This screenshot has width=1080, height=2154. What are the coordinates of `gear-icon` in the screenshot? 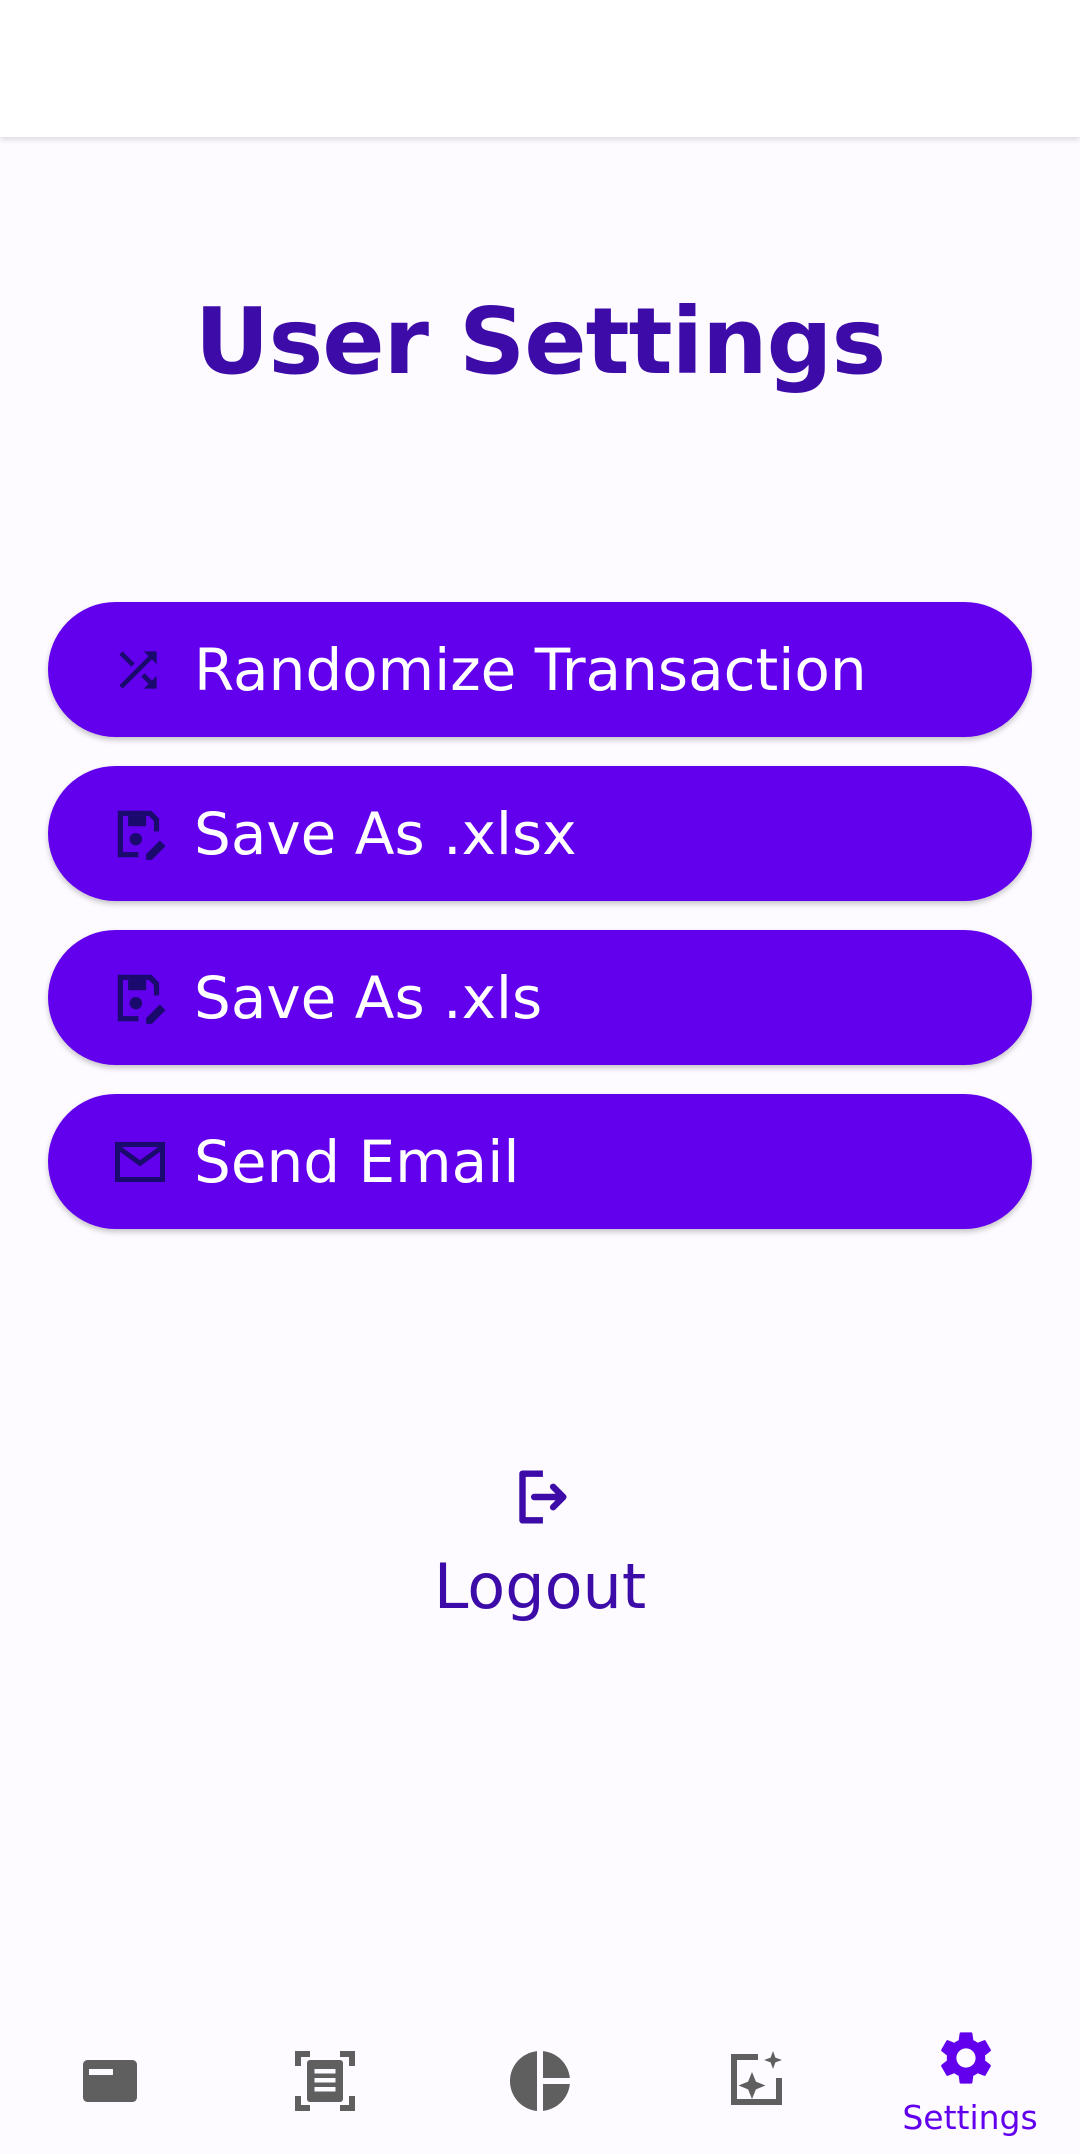 It's located at (970, 2062).